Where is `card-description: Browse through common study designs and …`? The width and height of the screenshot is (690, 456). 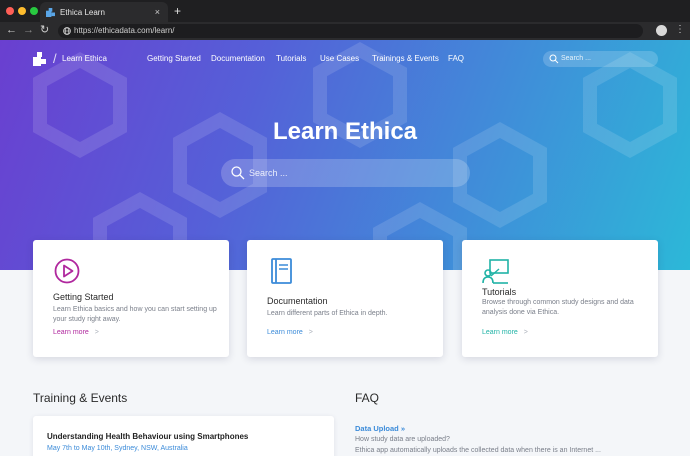
card-description: Browse through common study designs and … is located at coordinates (558, 307).